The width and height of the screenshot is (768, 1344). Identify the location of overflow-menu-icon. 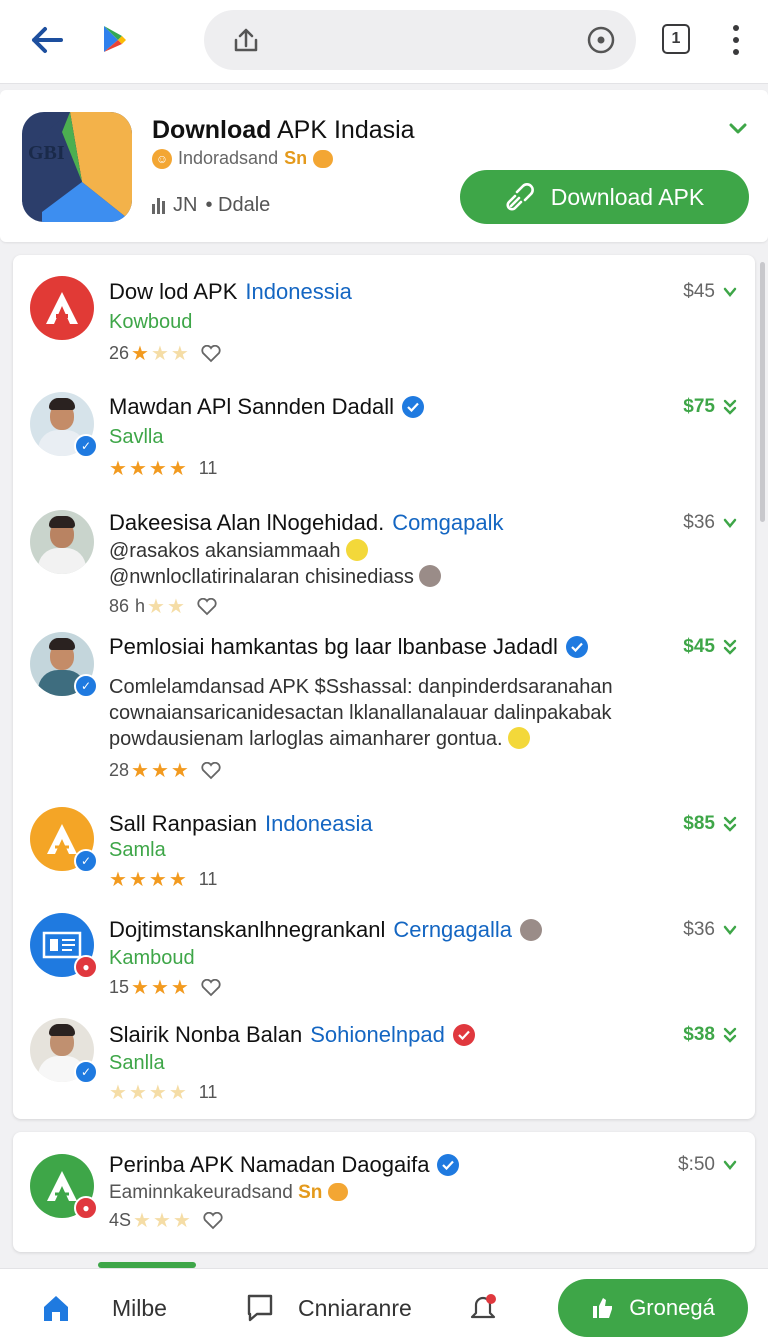
(736, 40).